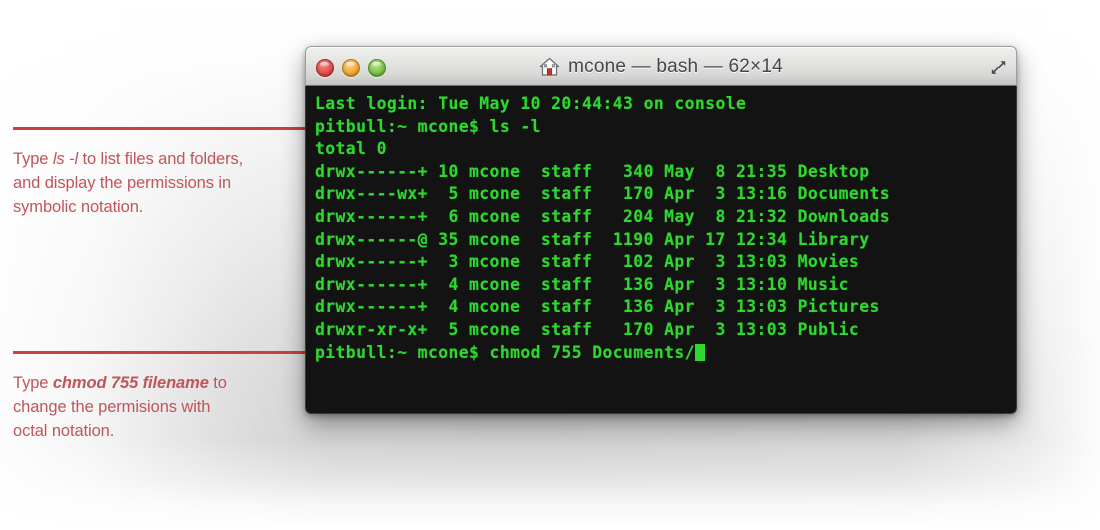 This screenshot has height=530, width=1100. Describe the element at coordinates (549, 67) in the screenshot. I see `home-icon` at that location.